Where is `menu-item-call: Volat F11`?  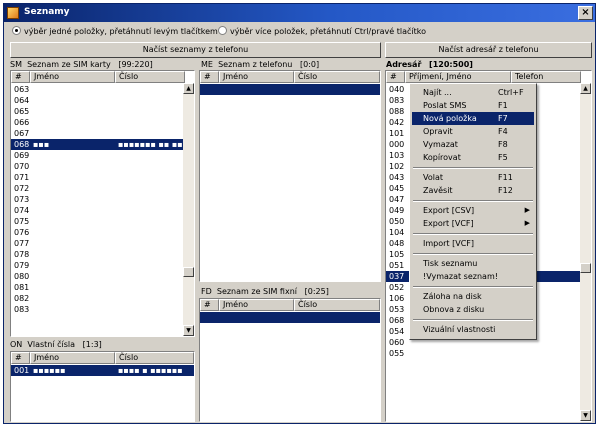
menu-item-call: Volat F11 is located at coordinates (473, 177).